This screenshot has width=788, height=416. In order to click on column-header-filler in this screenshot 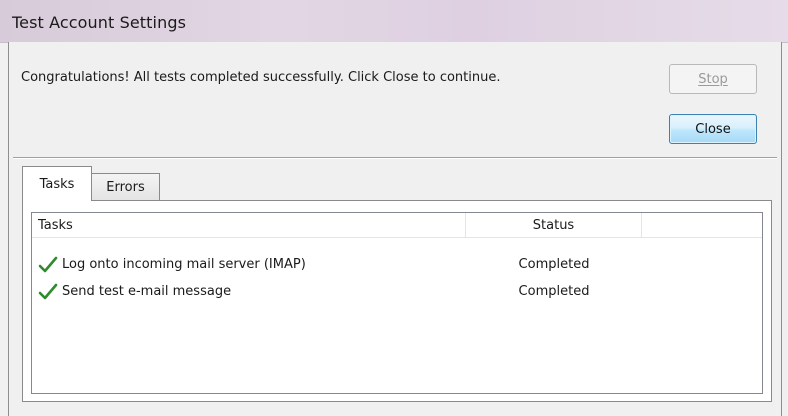, I will do `click(702, 225)`.